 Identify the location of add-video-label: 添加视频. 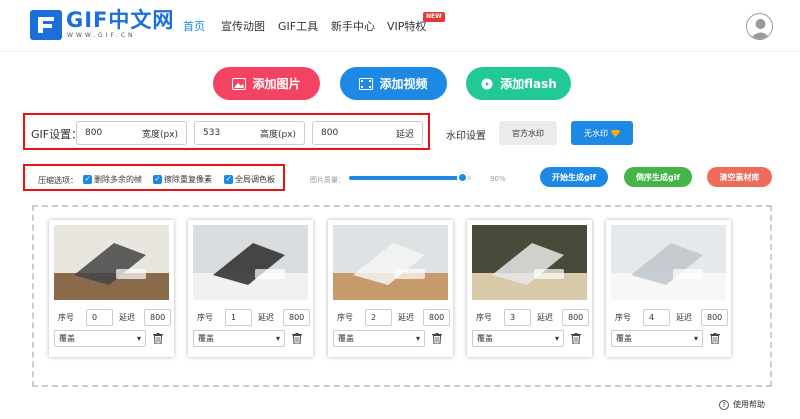
(403, 84).